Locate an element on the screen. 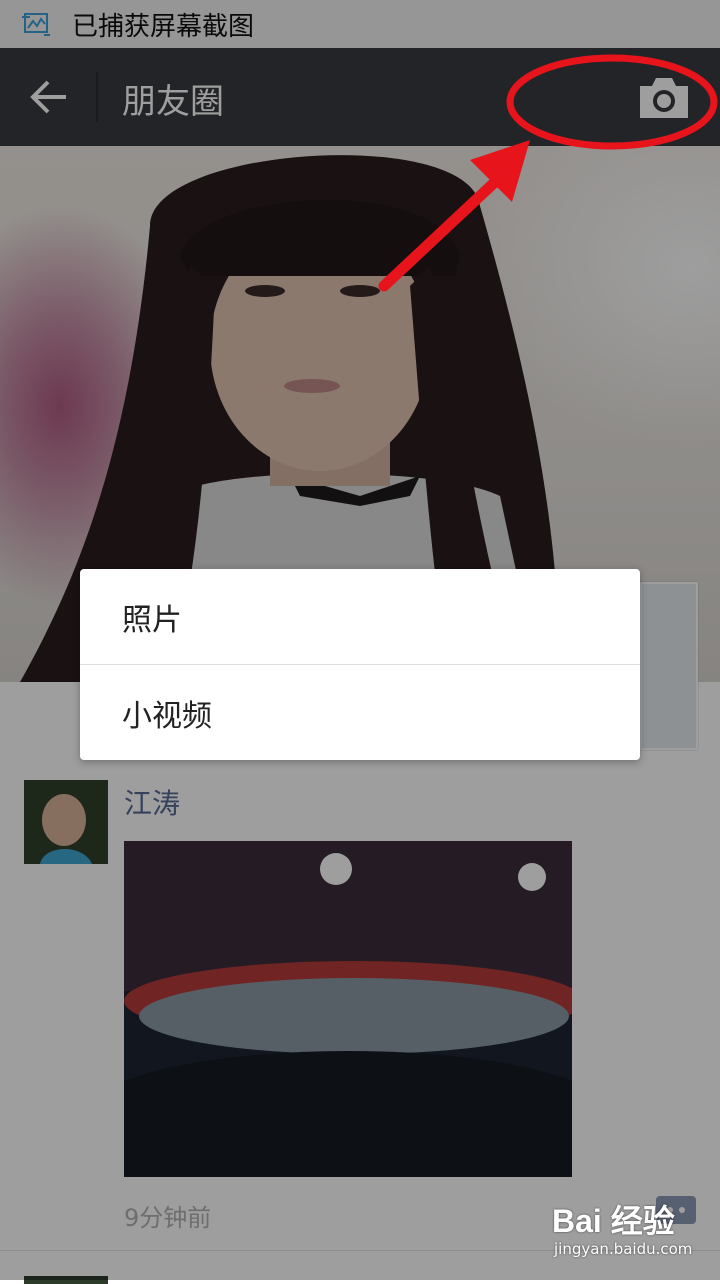  post-type-dialog: 照片 小视频 is located at coordinates (360, 664).